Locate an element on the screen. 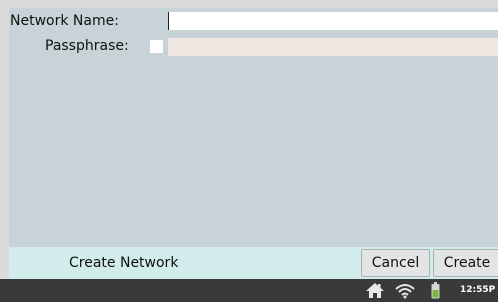 This screenshot has height=302, width=498. battery-icon is located at coordinates (435, 292).